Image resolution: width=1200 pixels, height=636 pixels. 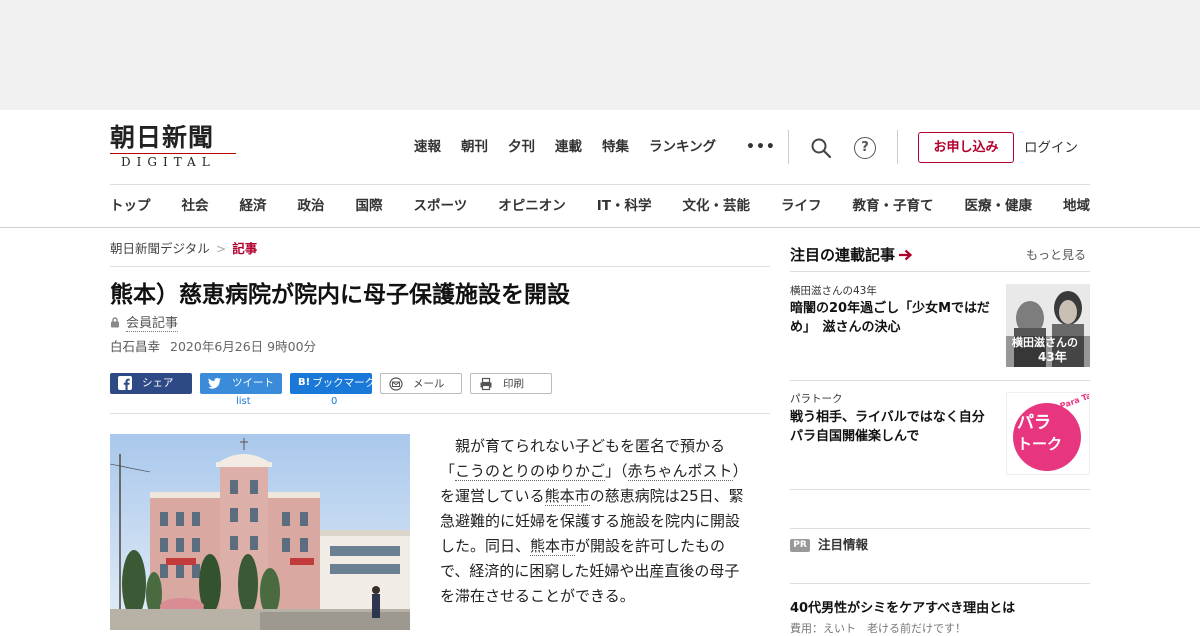 What do you see at coordinates (243, 346) in the screenshot?
I see `publish-date: 2020年6月26日 9時00分` at bounding box center [243, 346].